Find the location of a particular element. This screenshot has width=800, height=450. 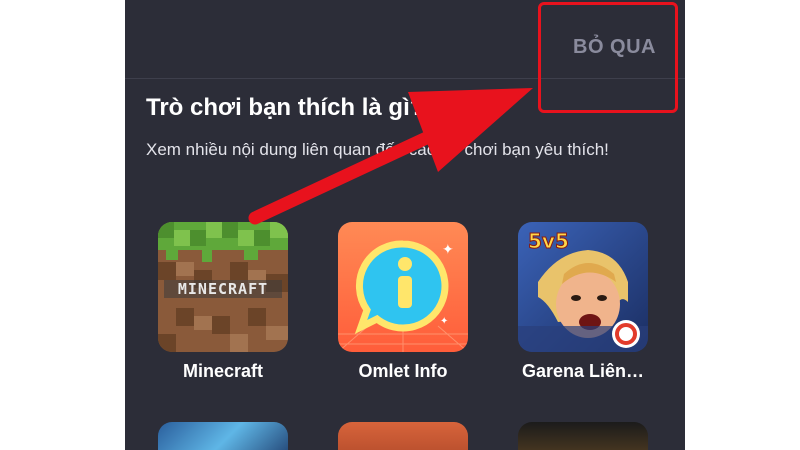

minecraft-icon: MINECRAFT is located at coordinates (223, 287).